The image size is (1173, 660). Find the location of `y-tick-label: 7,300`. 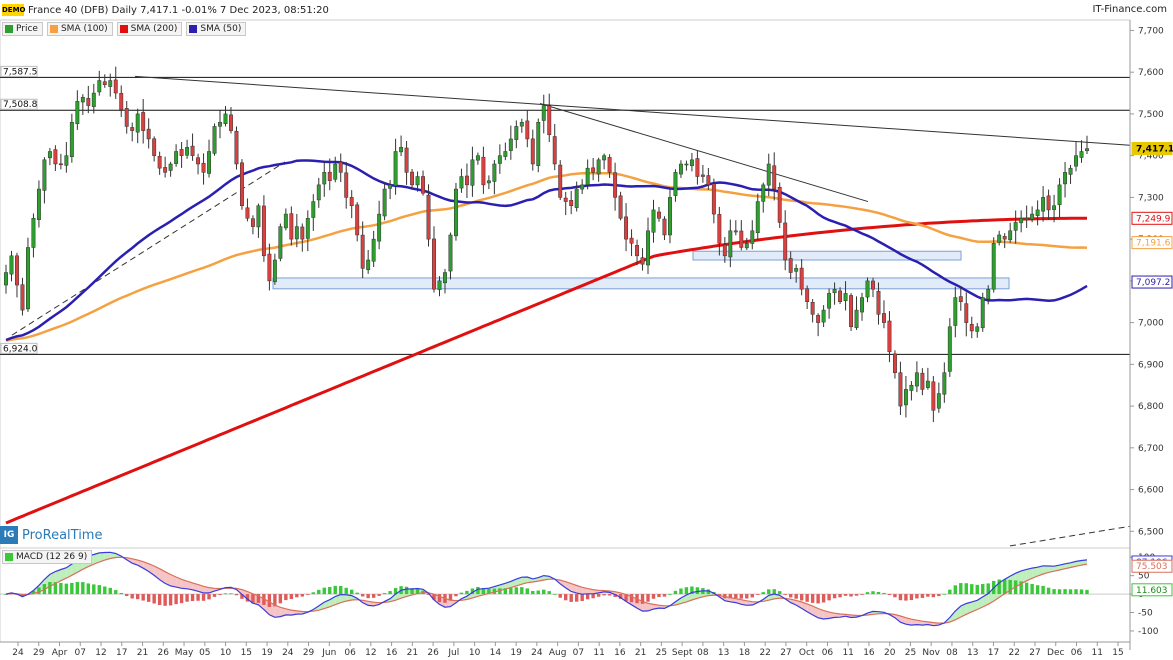

y-tick-label: 7,300 is located at coordinates (1151, 198).